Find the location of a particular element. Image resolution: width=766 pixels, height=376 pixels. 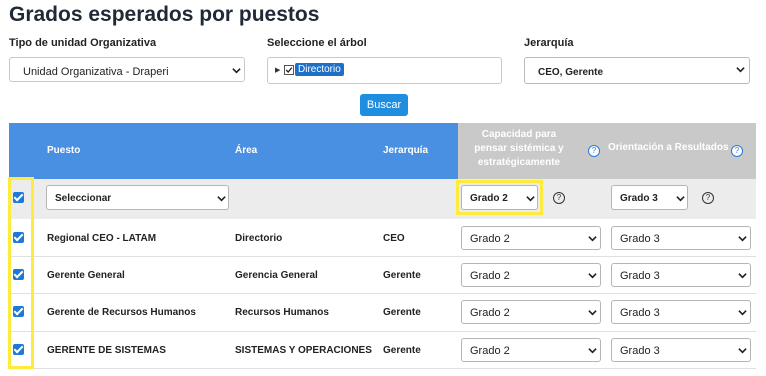

row-puesto: Gerente de Recursos Humanos is located at coordinates (121, 312).